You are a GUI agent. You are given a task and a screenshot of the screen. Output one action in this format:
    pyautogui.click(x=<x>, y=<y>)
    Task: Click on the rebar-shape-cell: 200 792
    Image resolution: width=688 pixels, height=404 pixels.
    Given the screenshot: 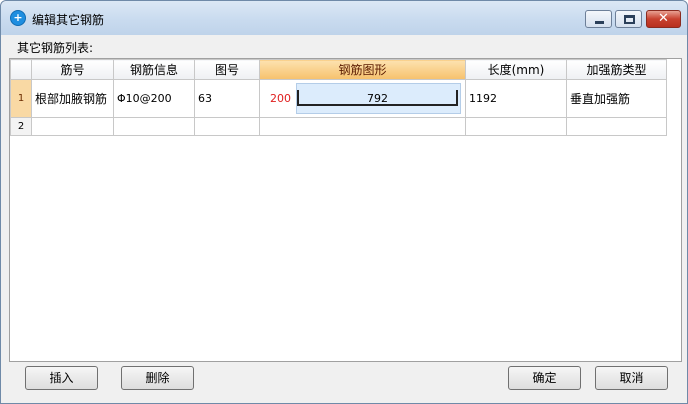 What is the action you would take?
    pyautogui.click(x=362, y=98)
    